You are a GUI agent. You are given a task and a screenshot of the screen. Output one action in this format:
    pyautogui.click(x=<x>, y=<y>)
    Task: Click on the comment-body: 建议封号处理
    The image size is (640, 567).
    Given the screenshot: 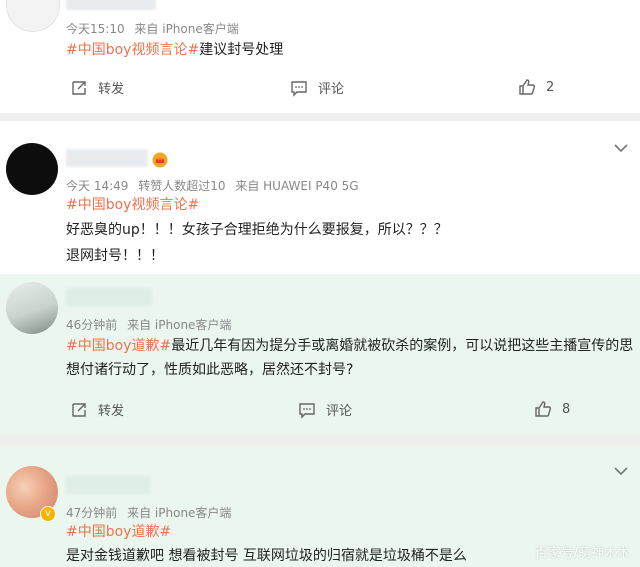 What is the action you would take?
    pyautogui.click(x=241, y=50)
    